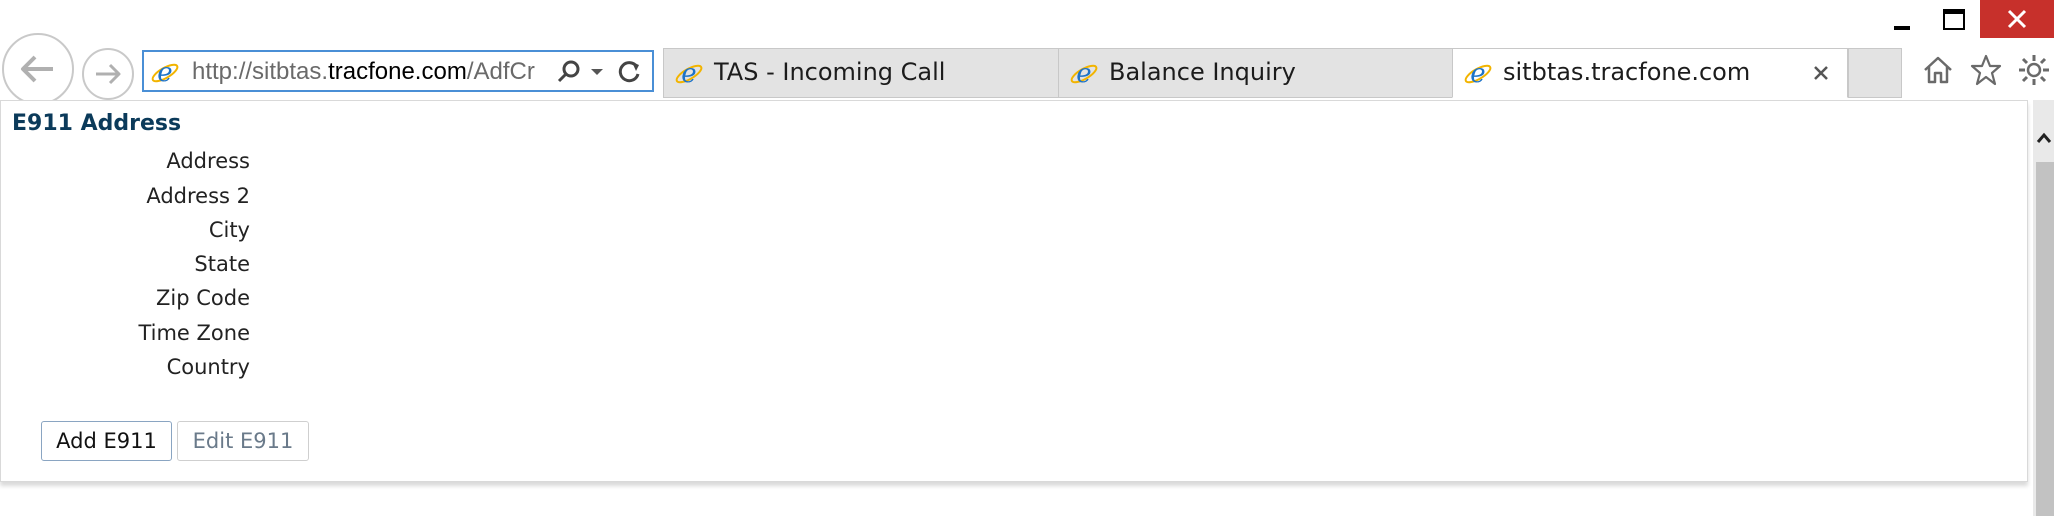 The width and height of the screenshot is (2054, 516). What do you see at coordinates (371, 72) in the screenshot?
I see `url-text: http://sitbtas.tracfone.com/AdfCr` at bounding box center [371, 72].